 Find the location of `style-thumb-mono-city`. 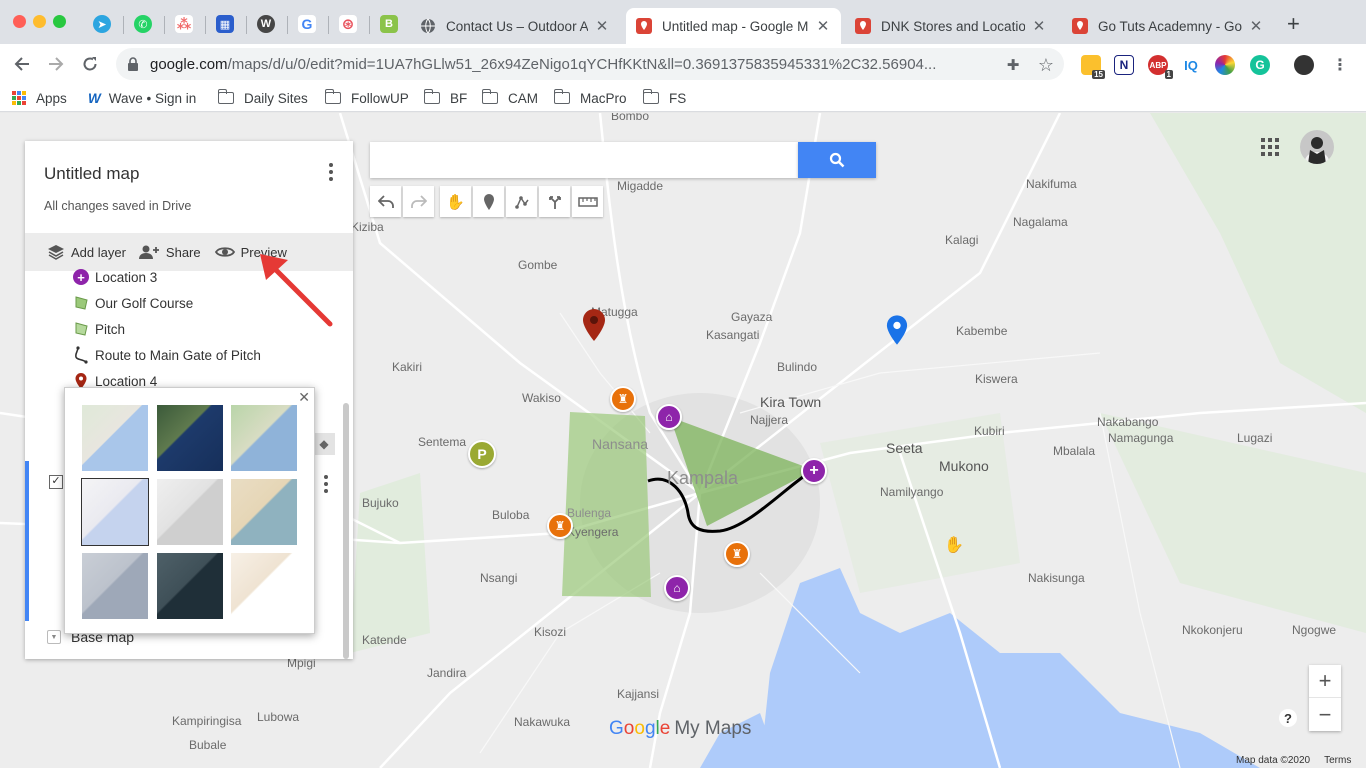

style-thumb-mono-city is located at coordinates (190, 512).